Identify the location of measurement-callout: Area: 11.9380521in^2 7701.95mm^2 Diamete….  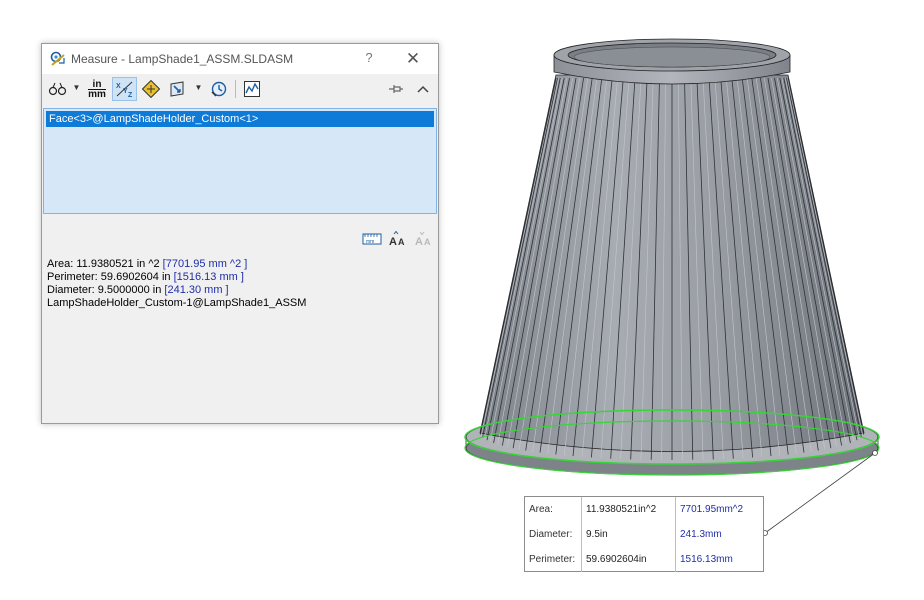
(644, 534).